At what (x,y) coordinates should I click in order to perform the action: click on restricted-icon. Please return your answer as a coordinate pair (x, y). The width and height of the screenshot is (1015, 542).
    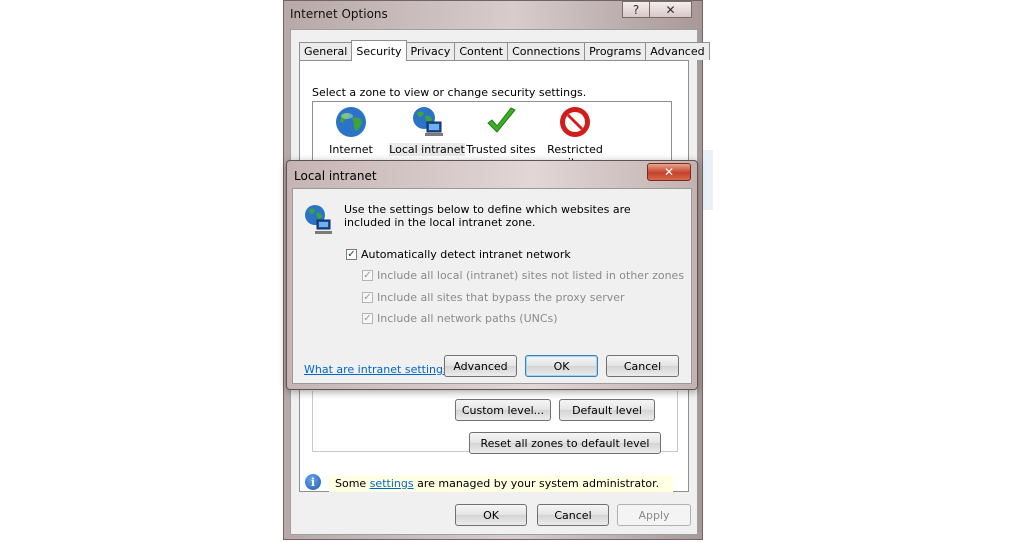
    Looking at the image, I should click on (575, 122).